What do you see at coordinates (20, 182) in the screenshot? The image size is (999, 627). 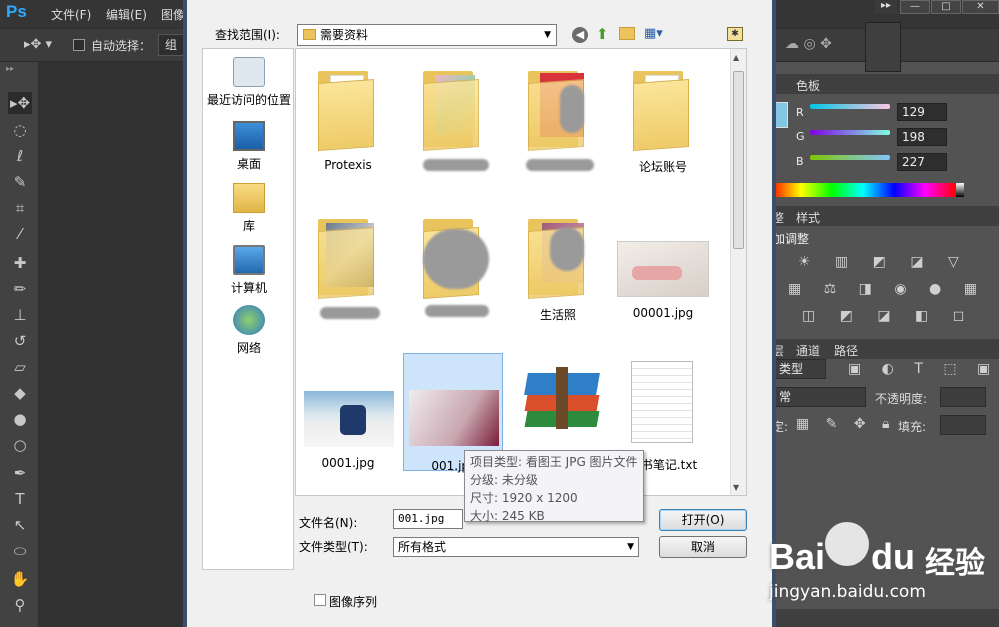 I see `quick-select-icon: ✎` at bounding box center [20, 182].